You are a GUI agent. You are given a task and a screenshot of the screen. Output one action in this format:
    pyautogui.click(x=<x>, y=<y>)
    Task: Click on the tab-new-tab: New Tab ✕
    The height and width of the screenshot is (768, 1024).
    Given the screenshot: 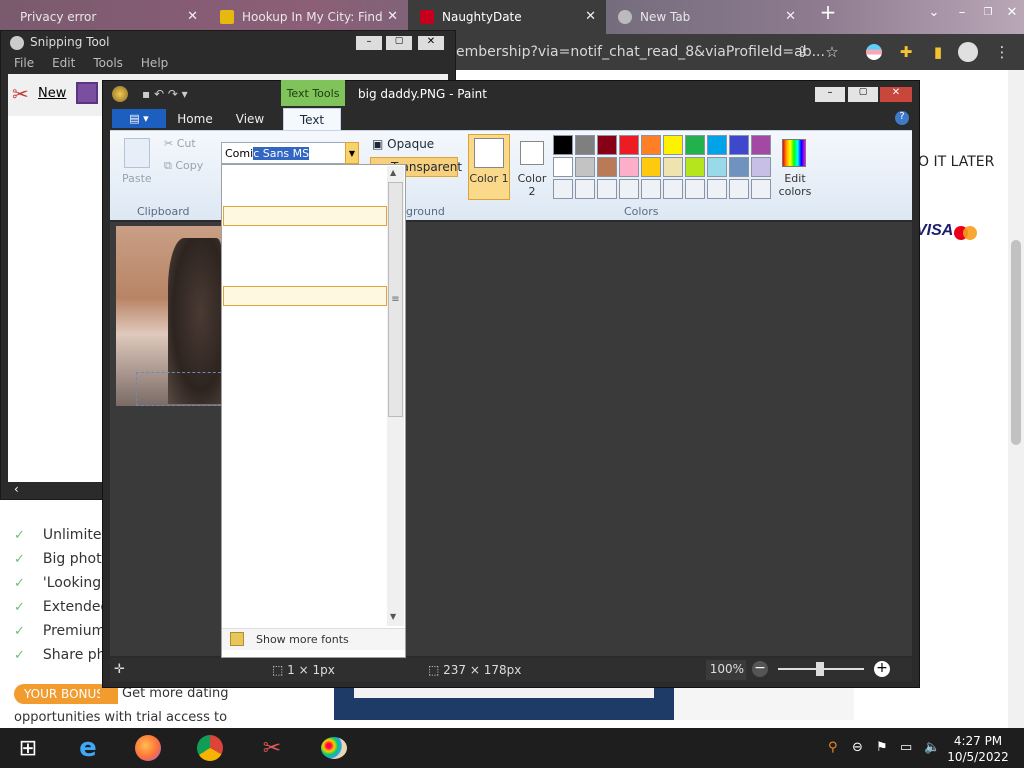 What is the action you would take?
    pyautogui.click(x=706, y=17)
    